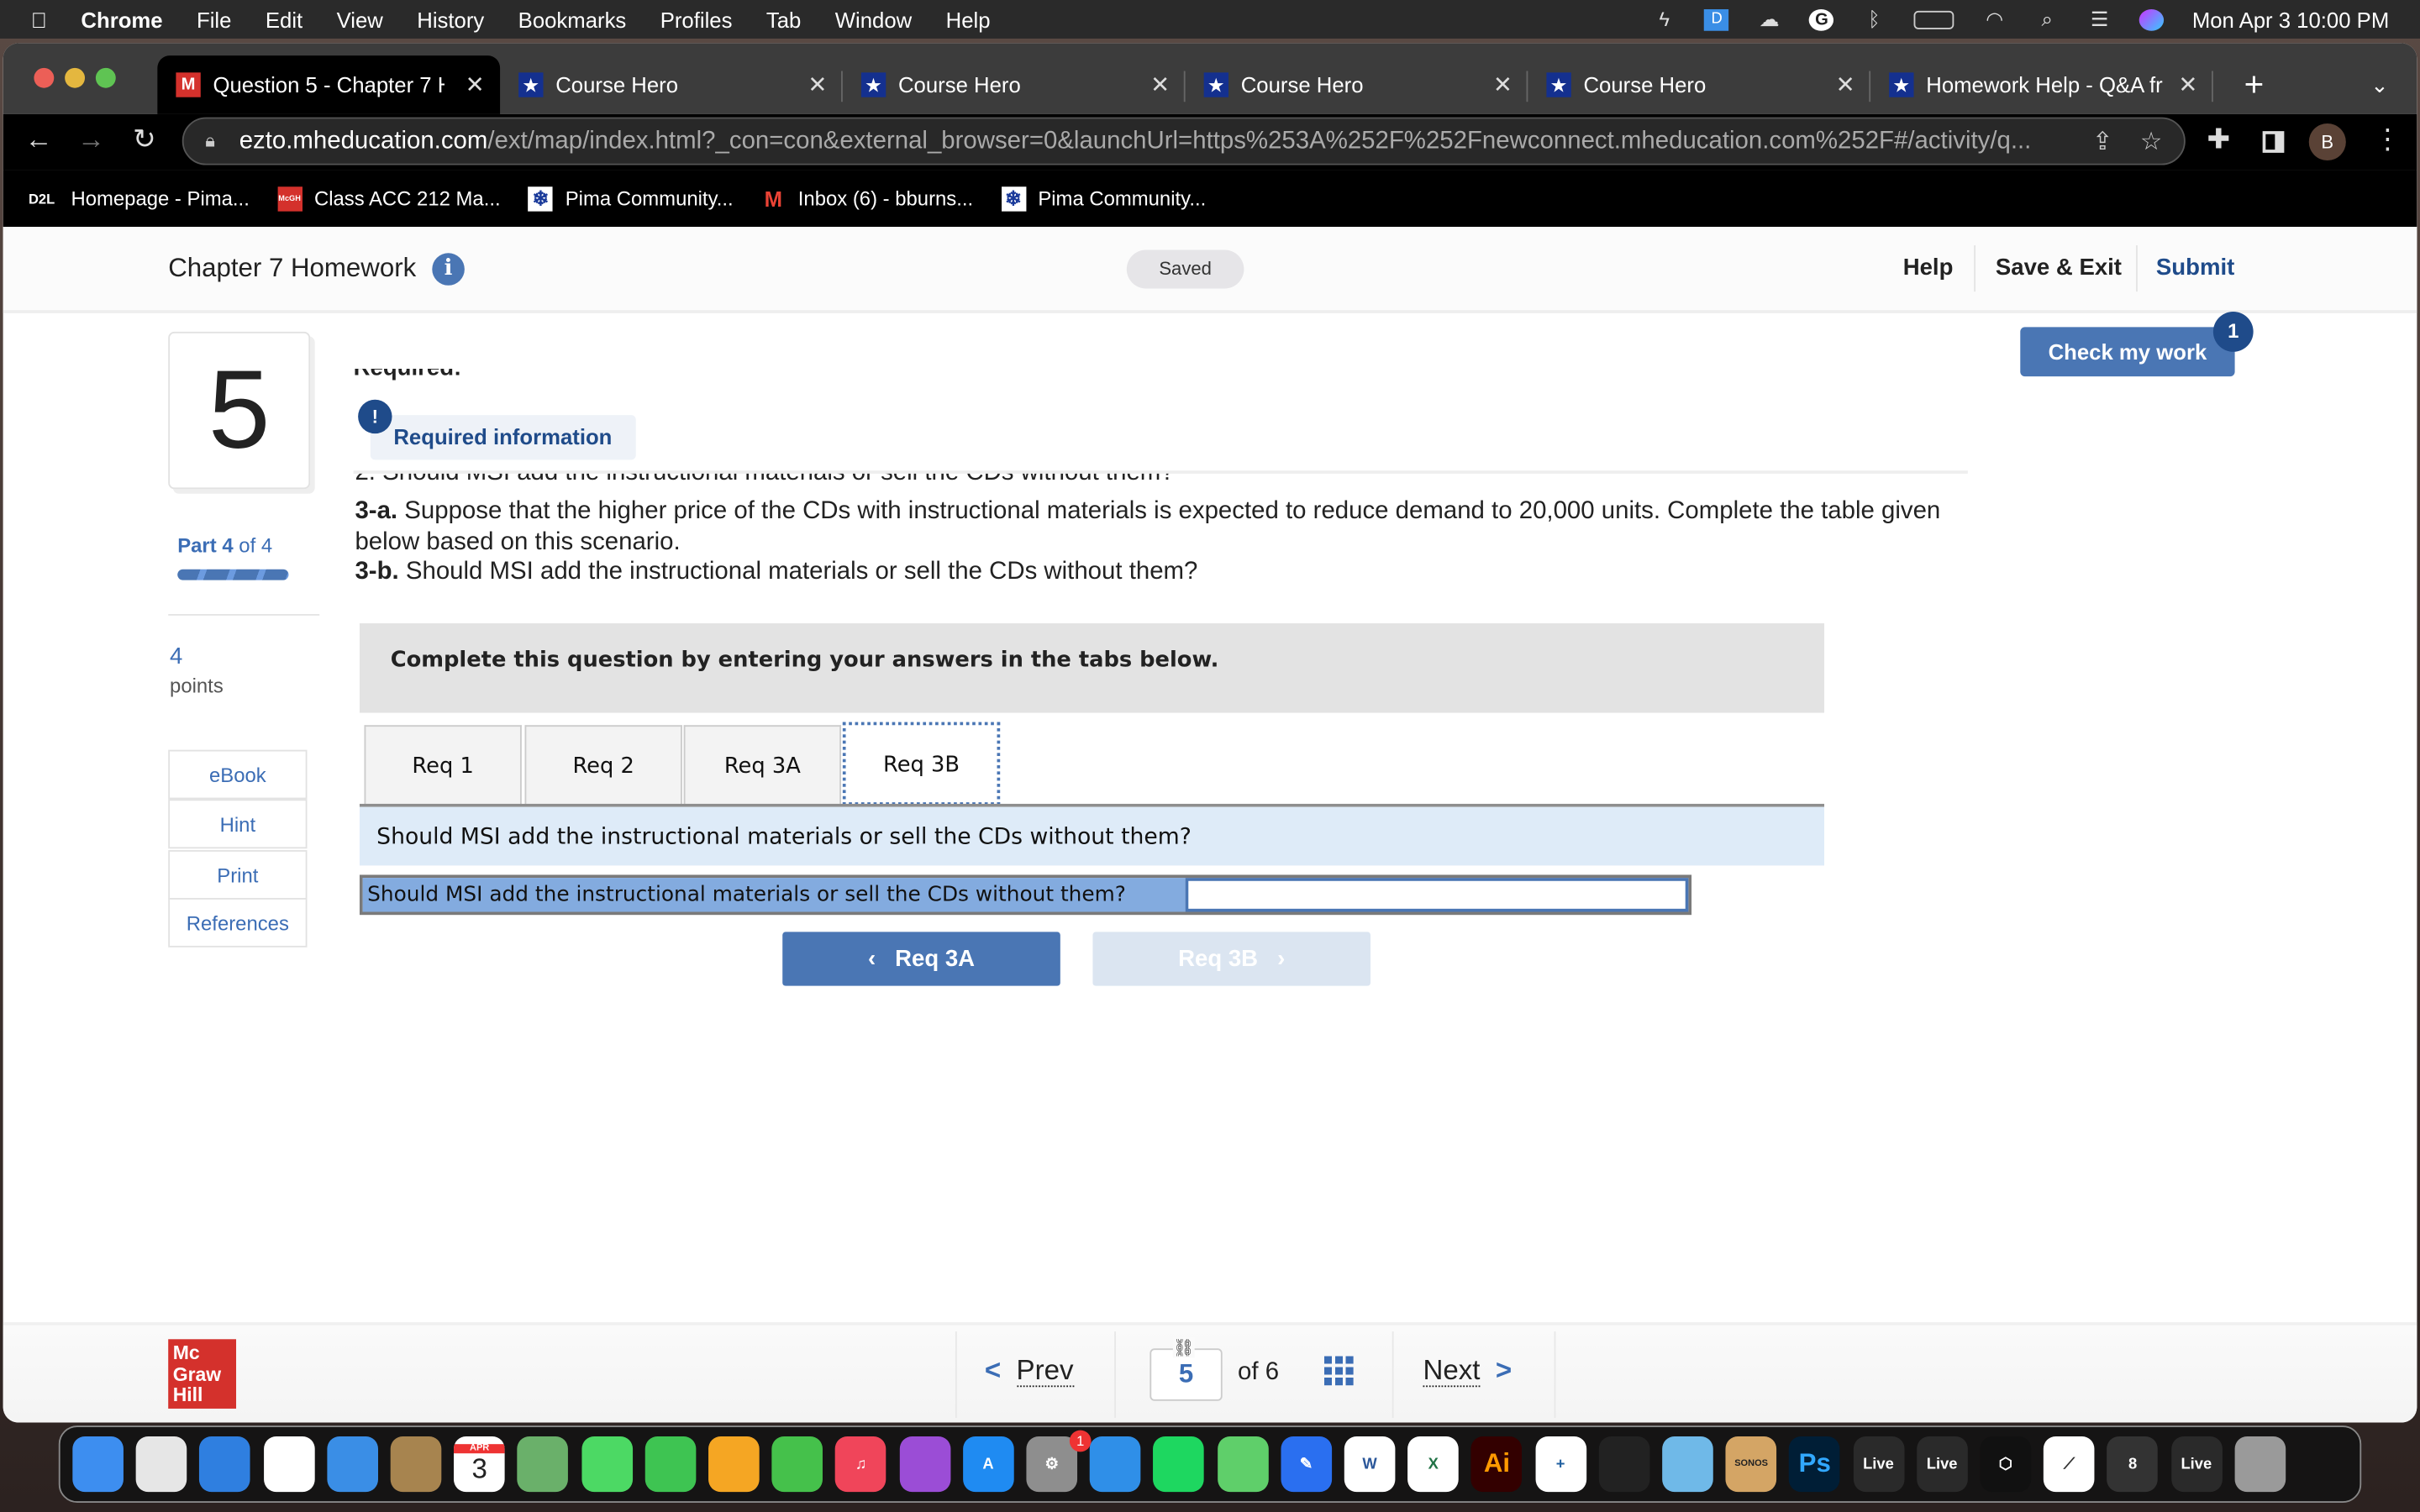 The image size is (2420, 1512). Describe the element at coordinates (2151, 141) in the screenshot. I see `bookmark-star-icon: ☆` at that location.